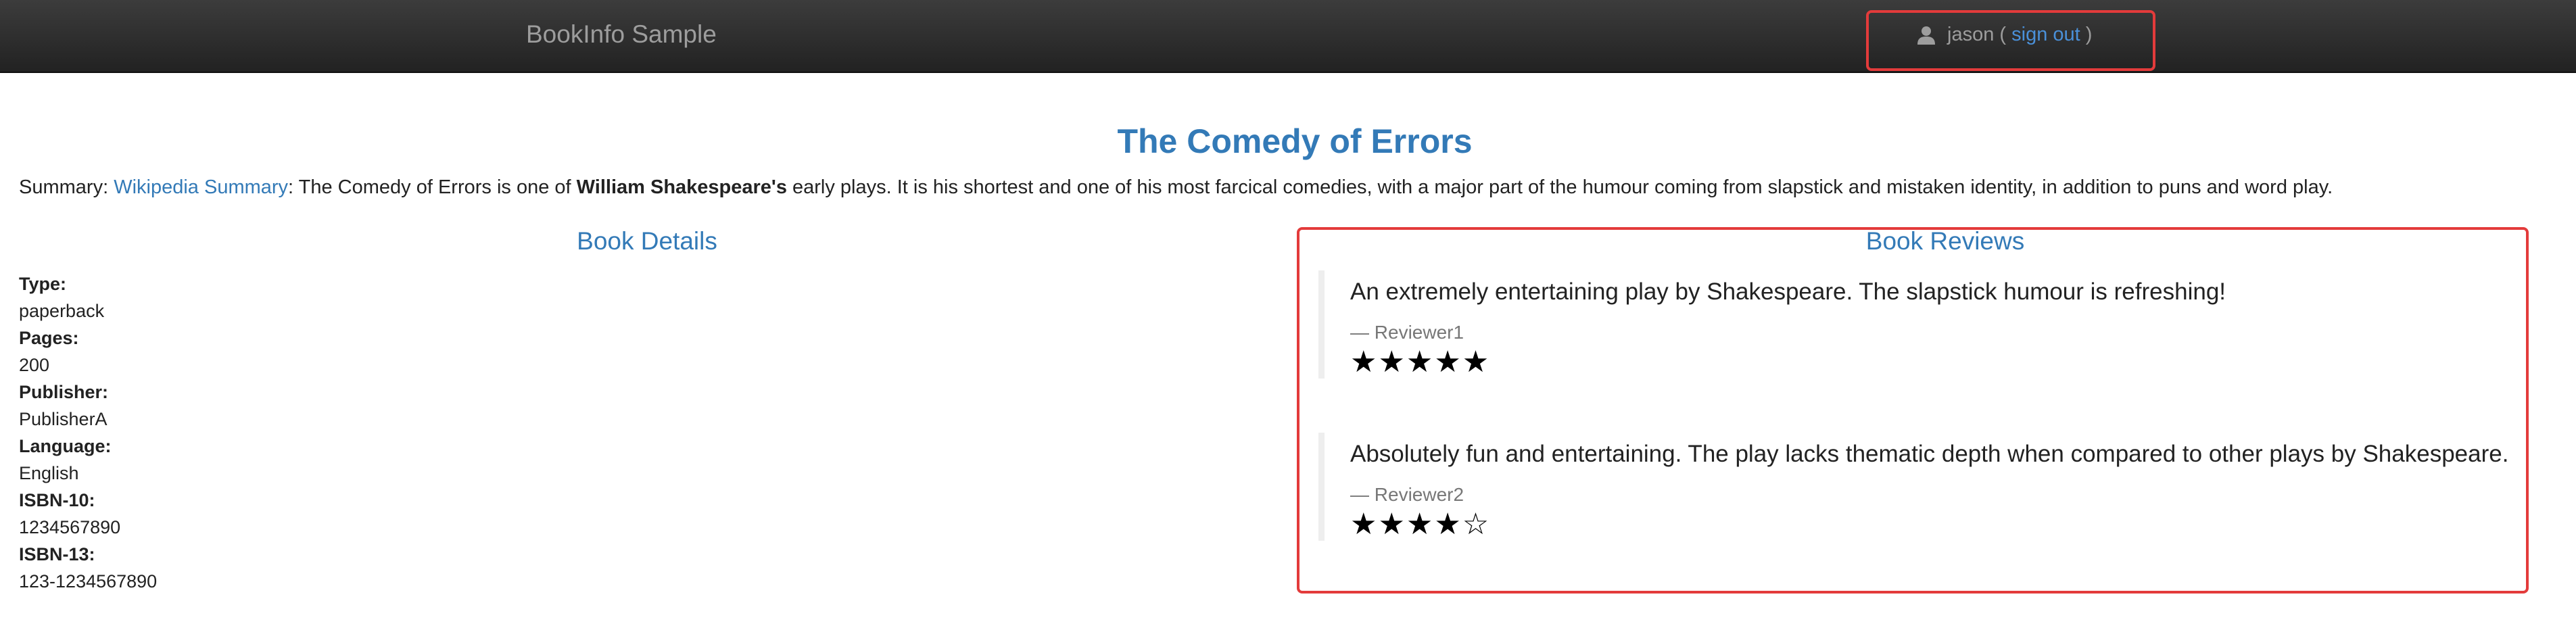 Image resolution: width=2576 pixels, height=630 pixels. Describe the element at coordinates (70, 527) in the screenshot. I see `isbn10-value: 1234567890` at that location.